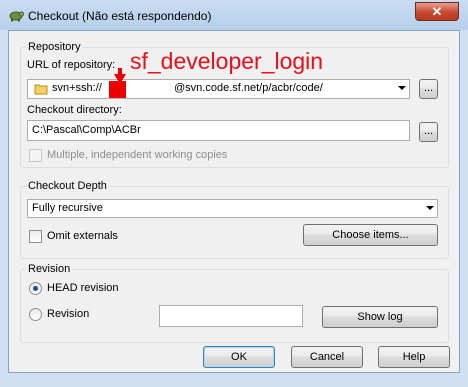 The height and width of the screenshot is (387, 468). What do you see at coordinates (327, 357) in the screenshot?
I see `cancel-button: Cancel` at bounding box center [327, 357].